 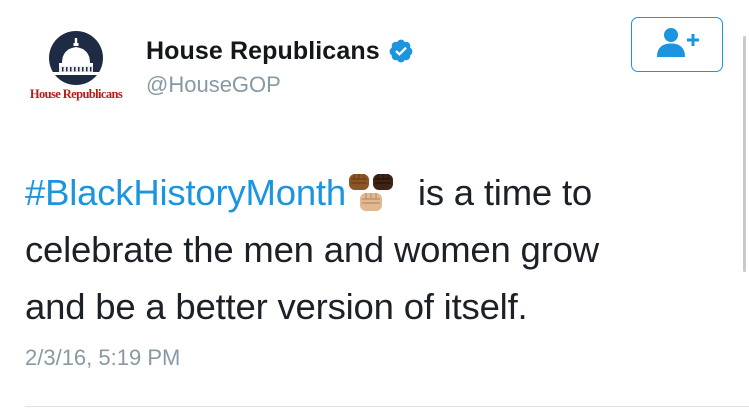 I want to click on scrollbar, so click(x=744, y=154).